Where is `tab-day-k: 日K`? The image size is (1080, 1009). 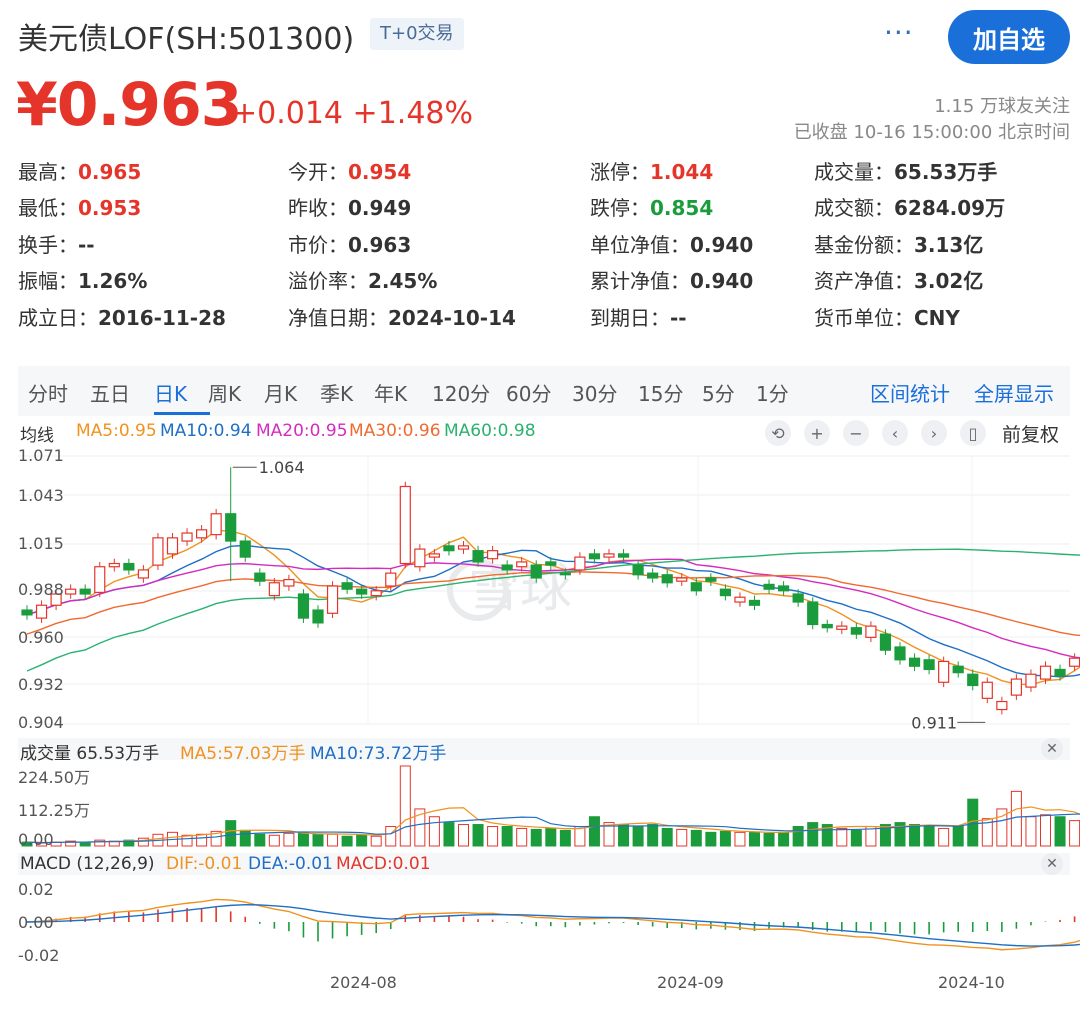
tab-day-k: 日K is located at coordinates (170, 392).